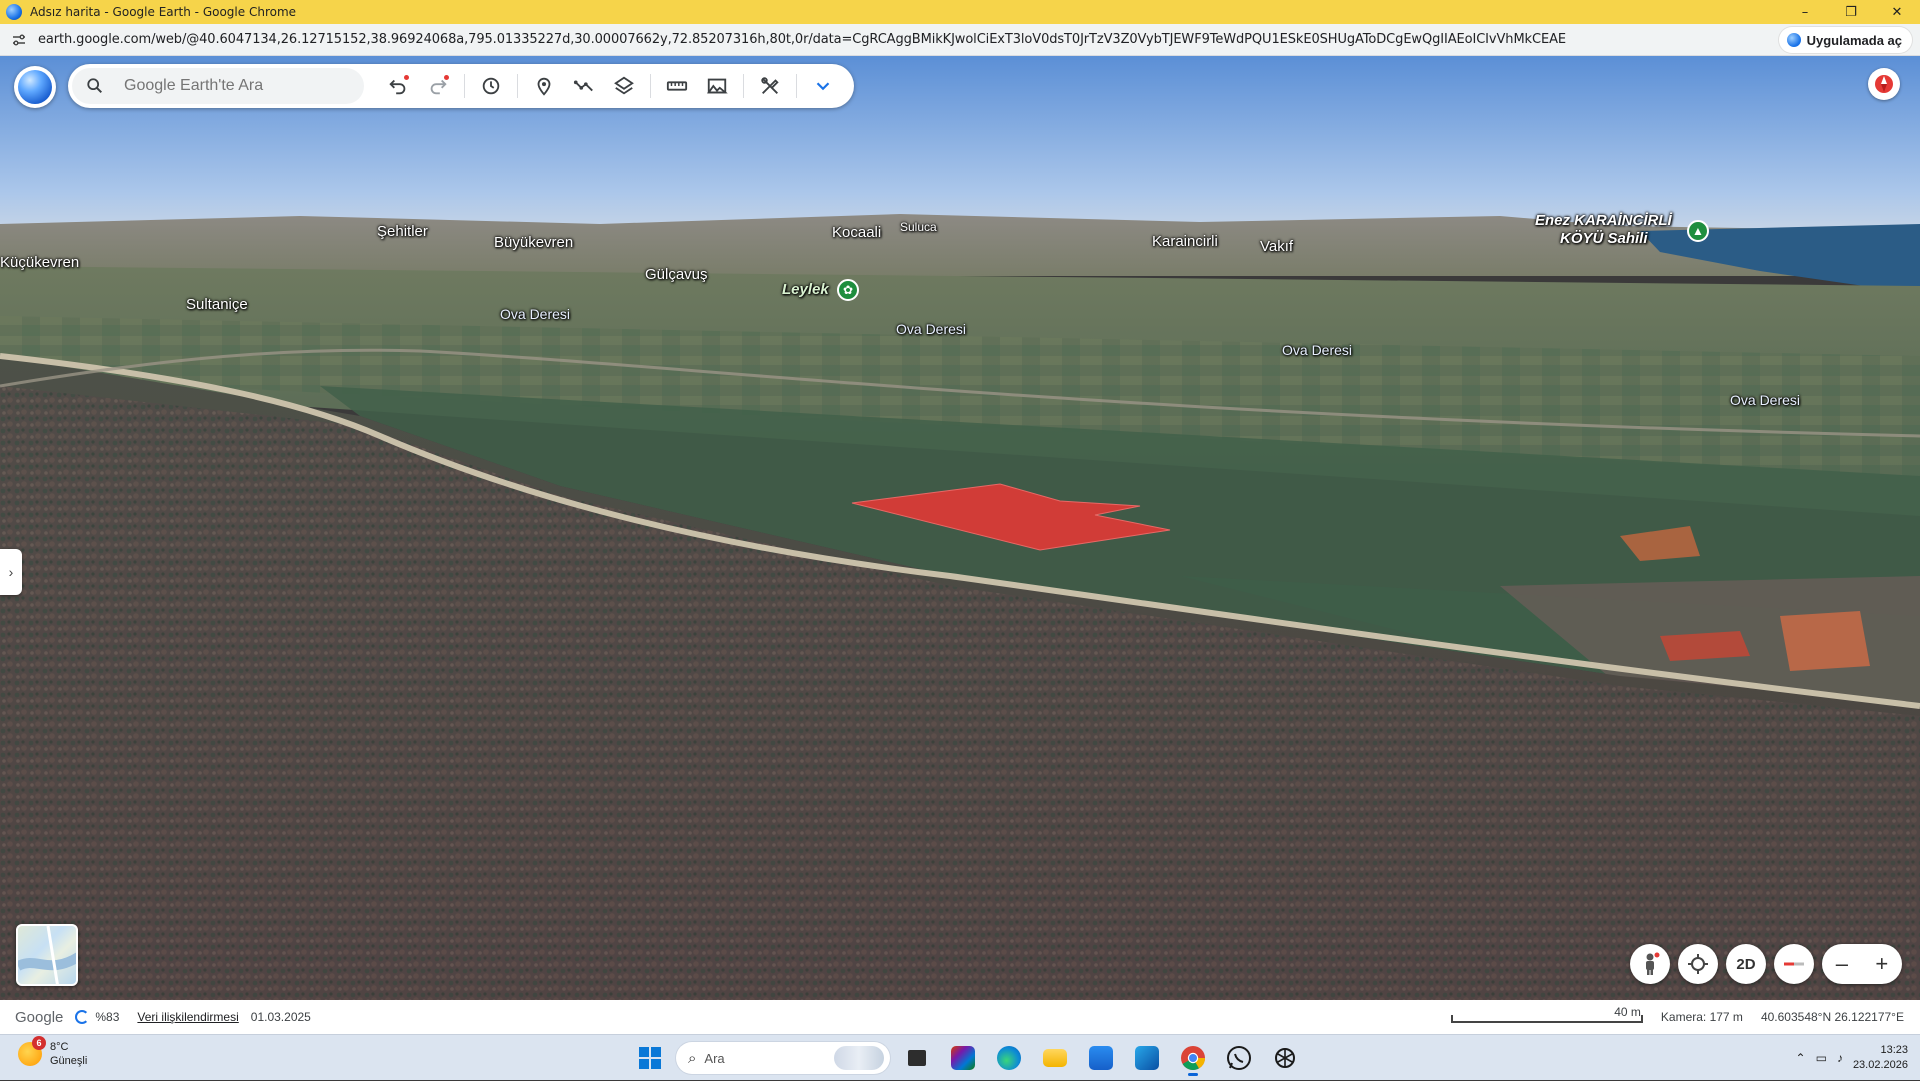 The height and width of the screenshot is (1081, 1920). Describe the element at coordinates (398, 86) in the screenshot. I see `undo-button` at that location.